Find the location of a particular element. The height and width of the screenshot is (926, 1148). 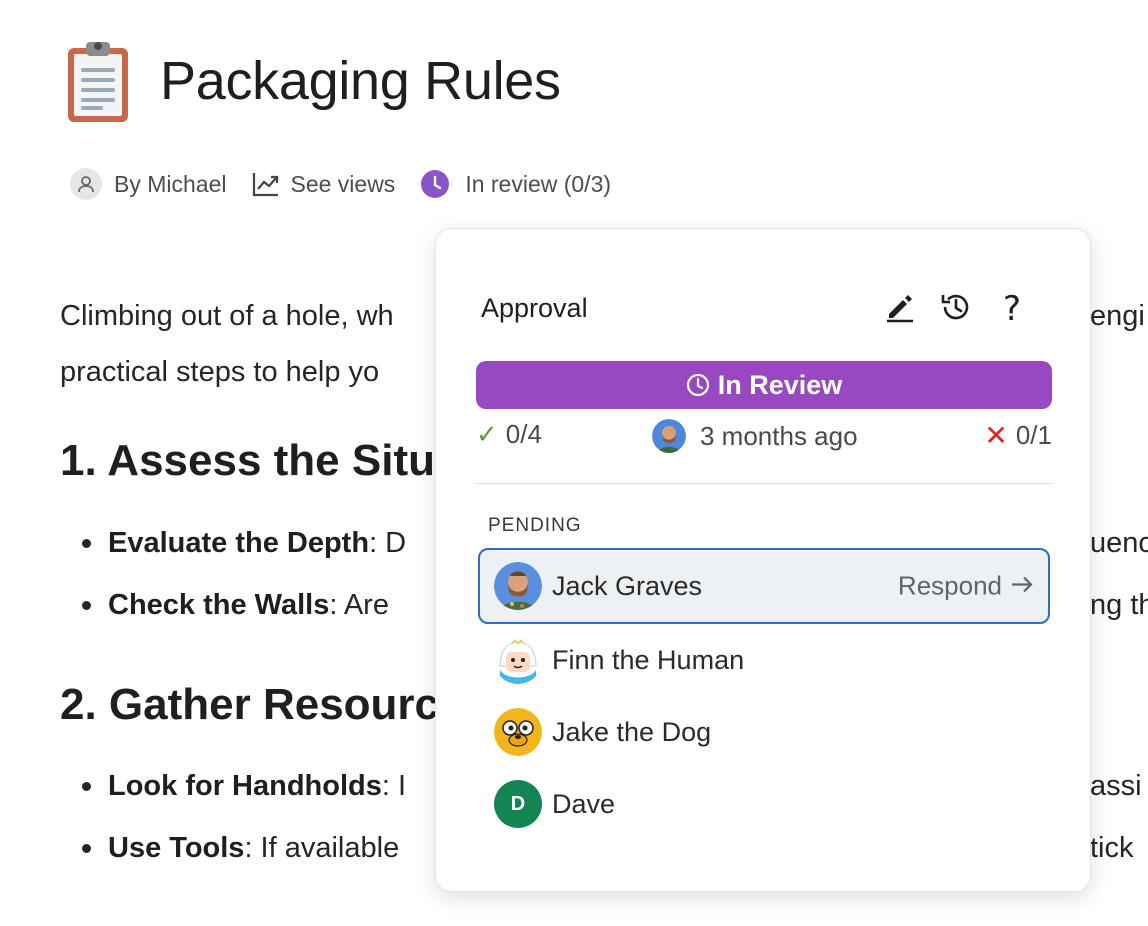

list-fragment: tick is located at coordinates (1112, 848).